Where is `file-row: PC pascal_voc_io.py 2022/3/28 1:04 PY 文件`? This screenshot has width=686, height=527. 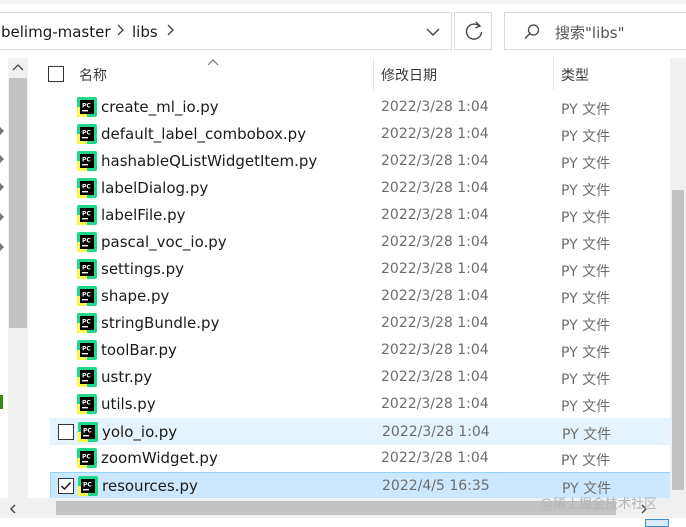
file-row: PC pascal_voc_io.py 2022/3/28 1:04 PY 文件 is located at coordinates (365, 242).